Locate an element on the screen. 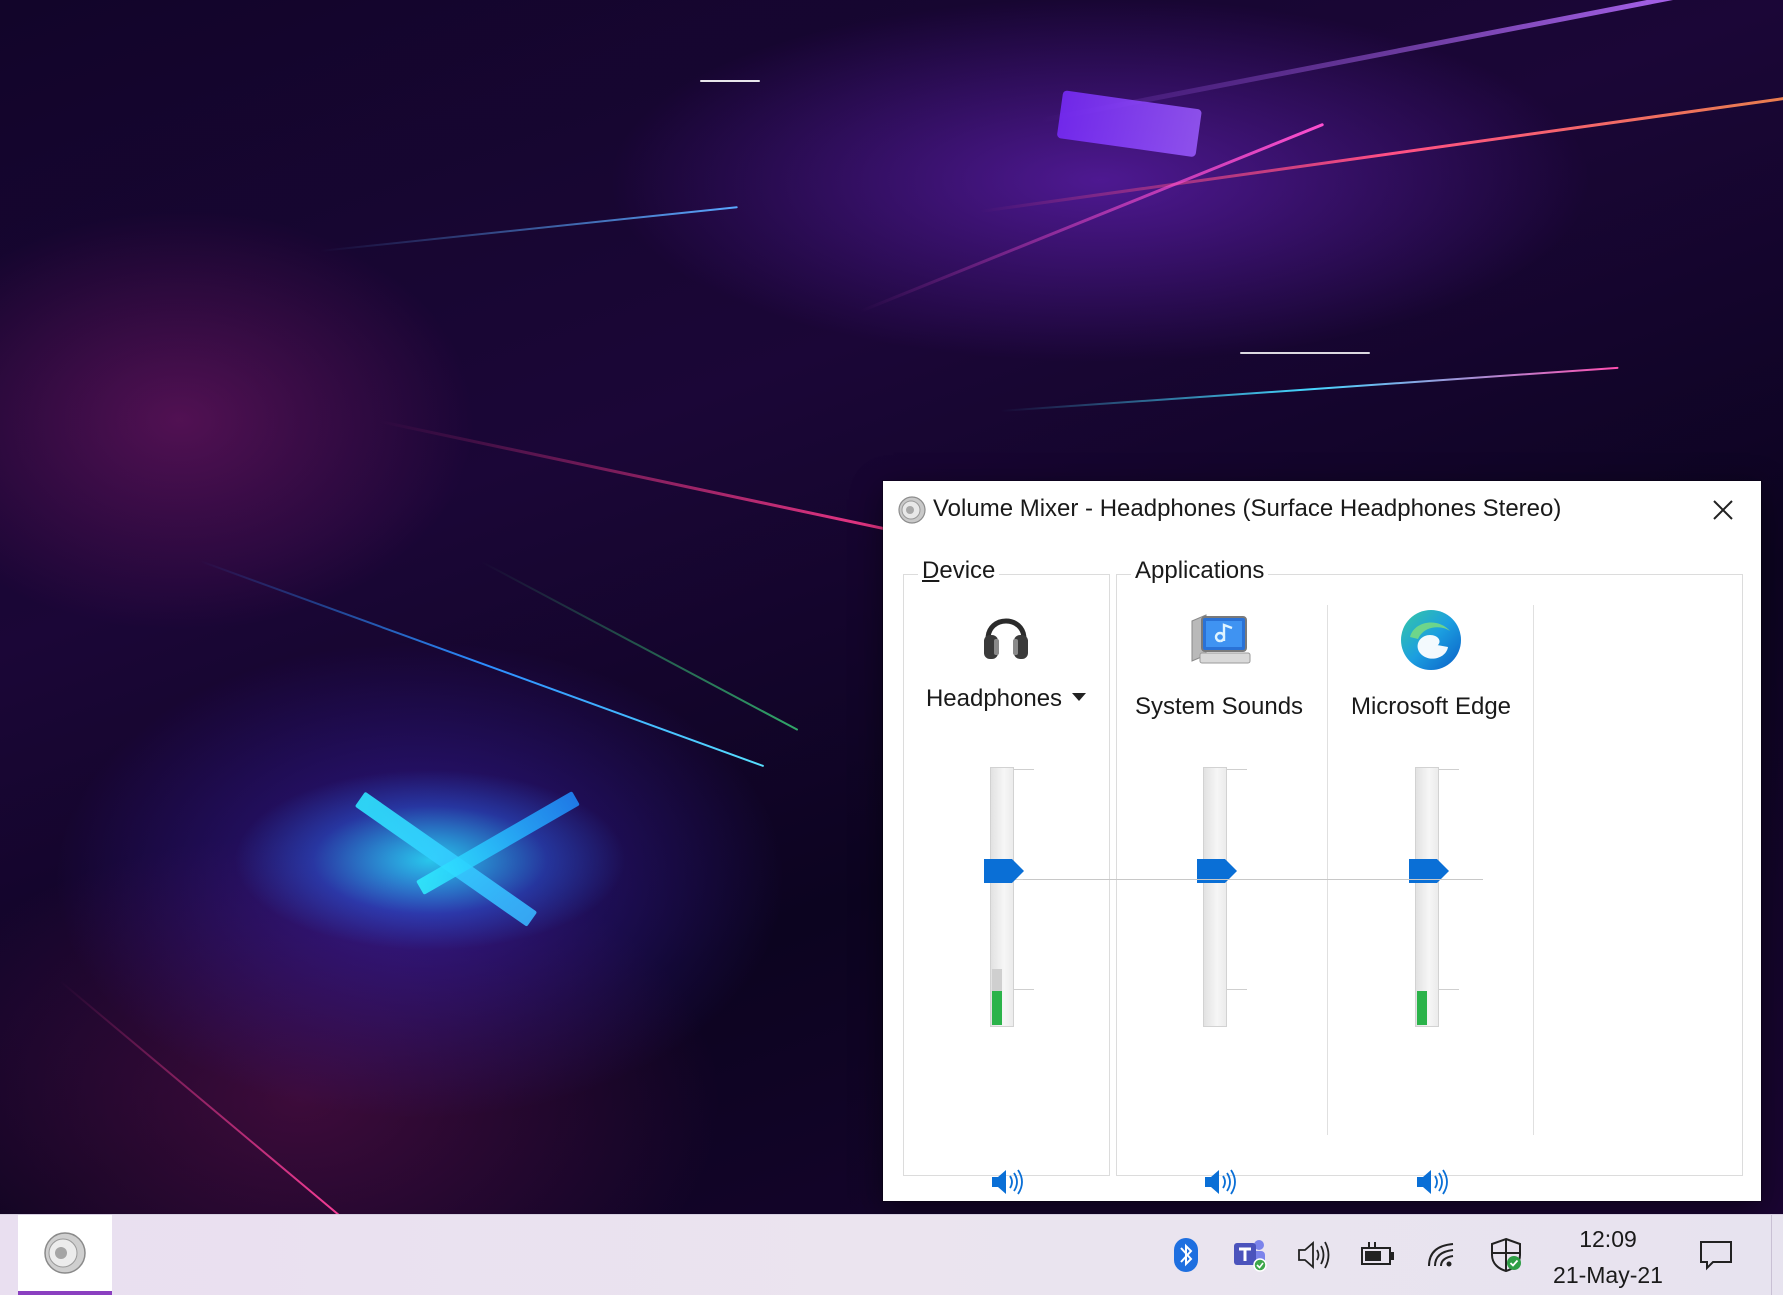  bluetooth-icon is located at coordinates (1186, 1255).